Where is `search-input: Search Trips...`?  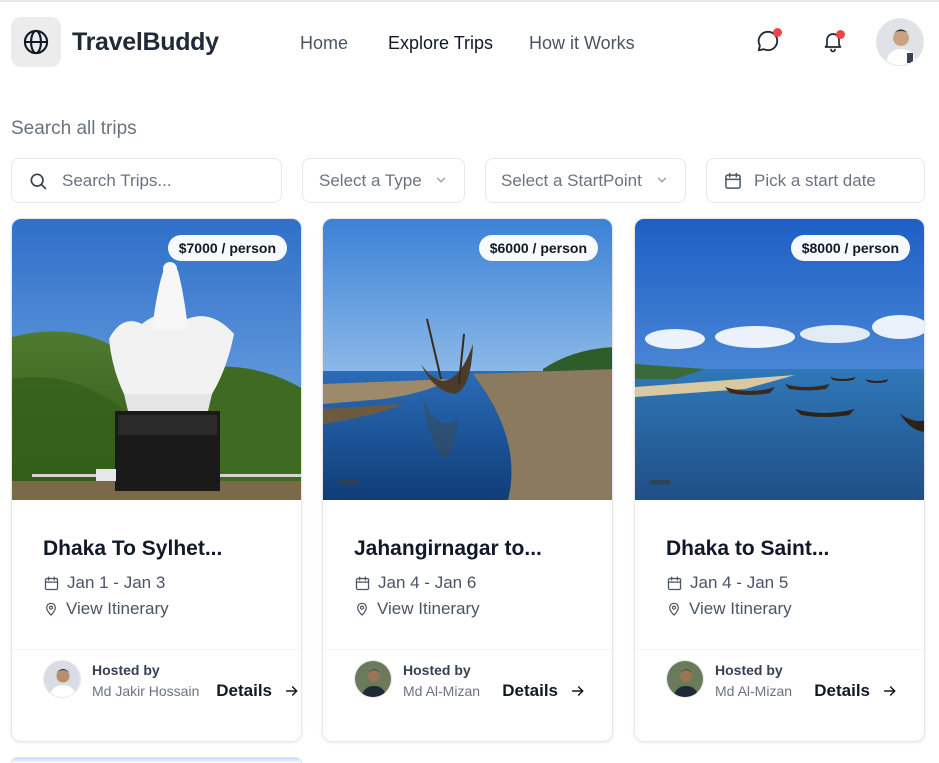 search-input: Search Trips... is located at coordinates (146, 180).